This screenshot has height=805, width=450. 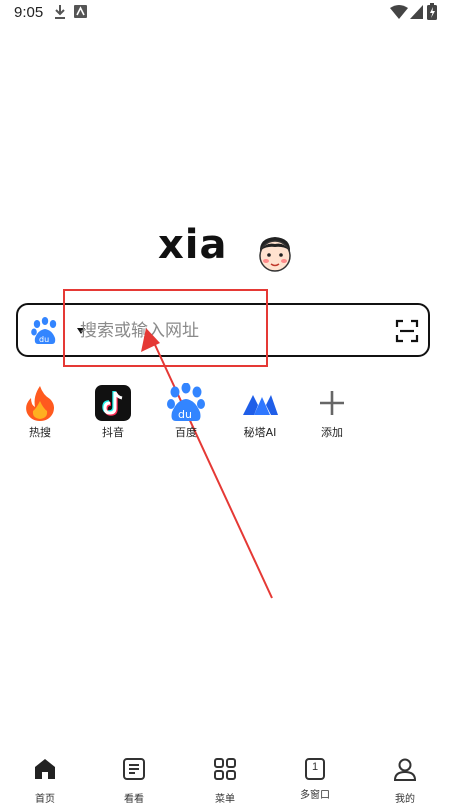 What do you see at coordinates (186, 401) in the screenshot?
I see `baidu-icon: du` at bounding box center [186, 401].